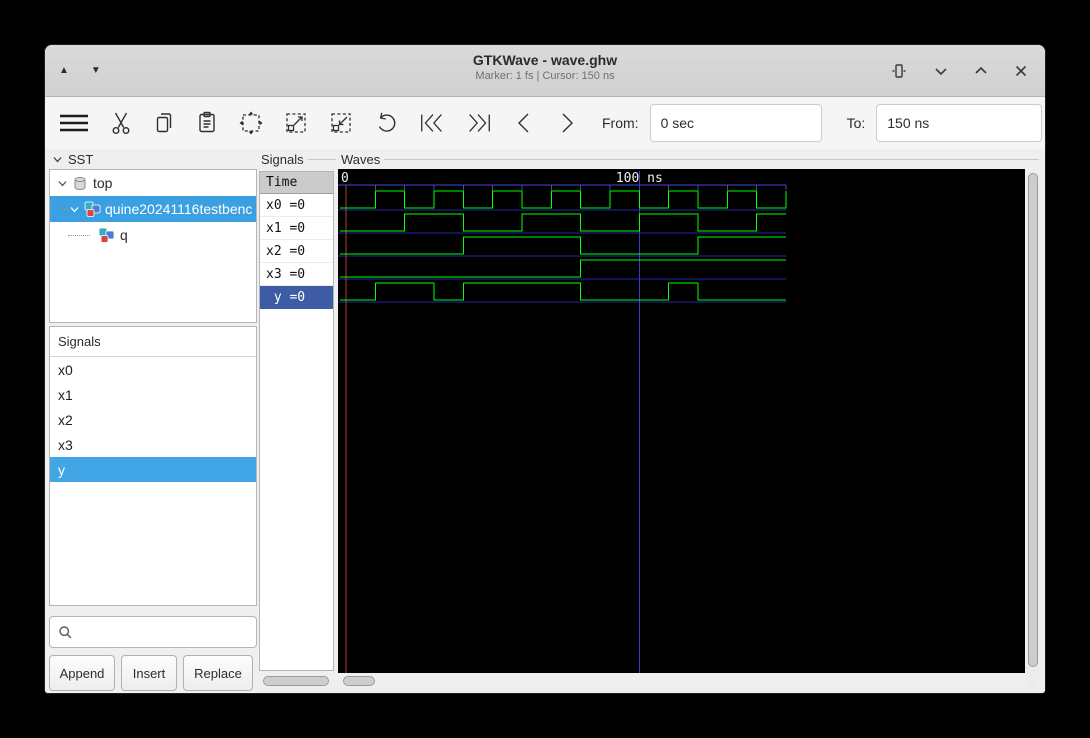 Image resolution: width=1090 pixels, height=738 pixels. What do you see at coordinates (65, 444) in the screenshot?
I see `list-item-label: x3` at bounding box center [65, 444].